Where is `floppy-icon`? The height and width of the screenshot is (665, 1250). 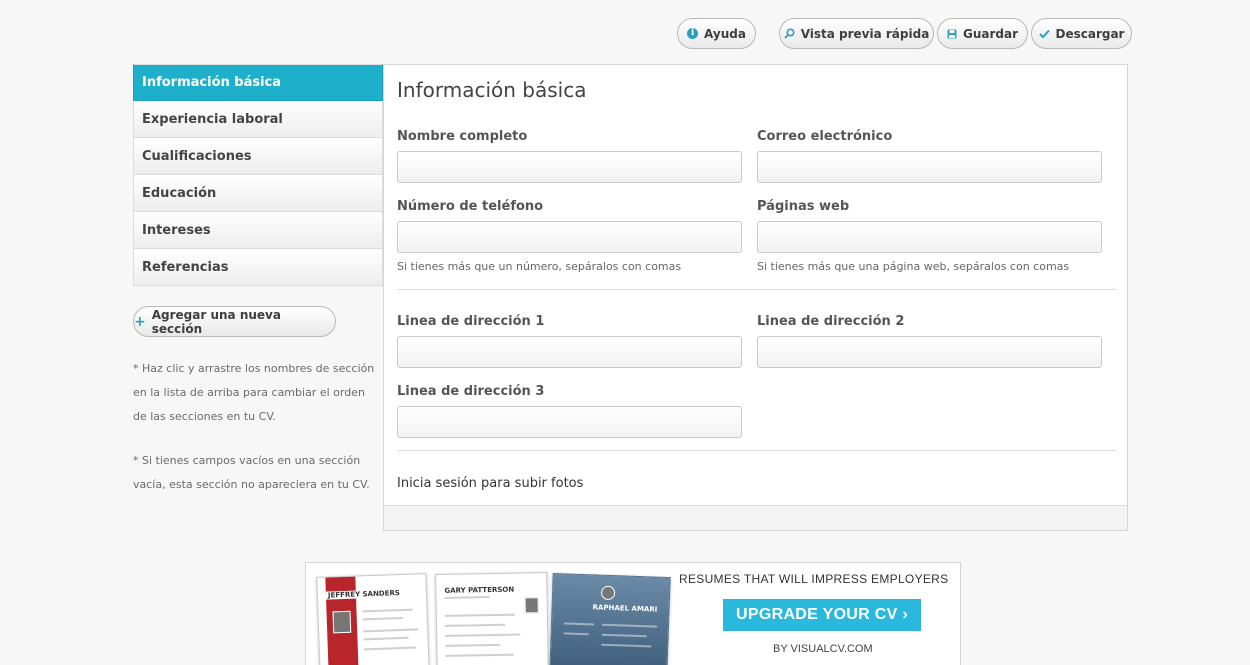 floppy-icon is located at coordinates (952, 34).